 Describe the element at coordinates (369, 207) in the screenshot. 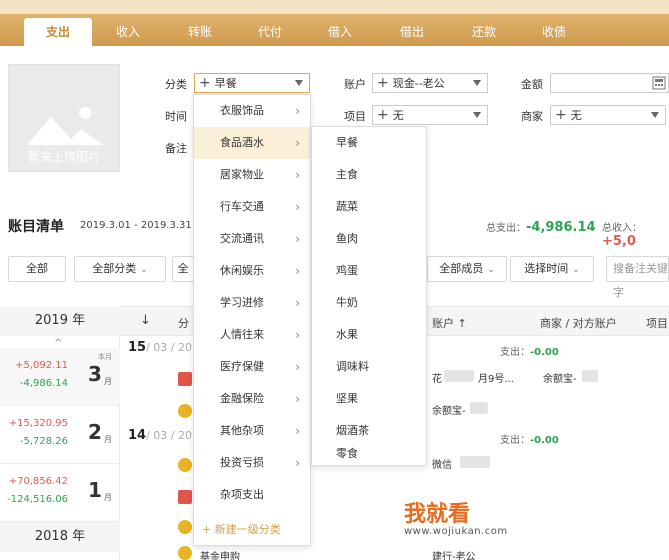

I see `subcategory-item: 蔬菜` at that location.